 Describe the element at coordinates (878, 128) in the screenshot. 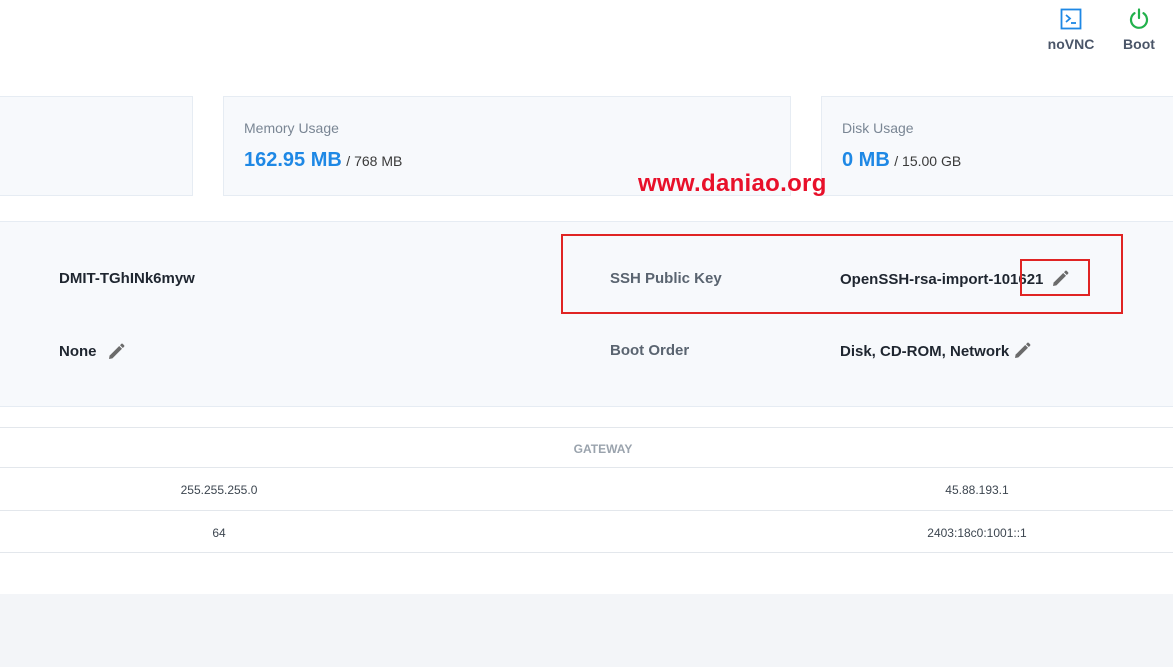

I see `disk-usage-title: Disk Usage` at that location.